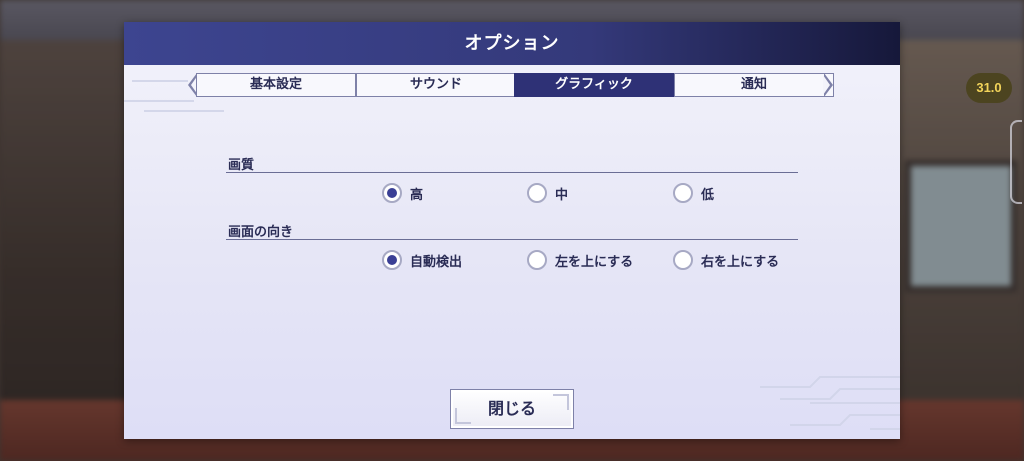  What do you see at coordinates (436, 85) in the screenshot?
I see `tab-sound: サウンド` at bounding box center [436, 85].